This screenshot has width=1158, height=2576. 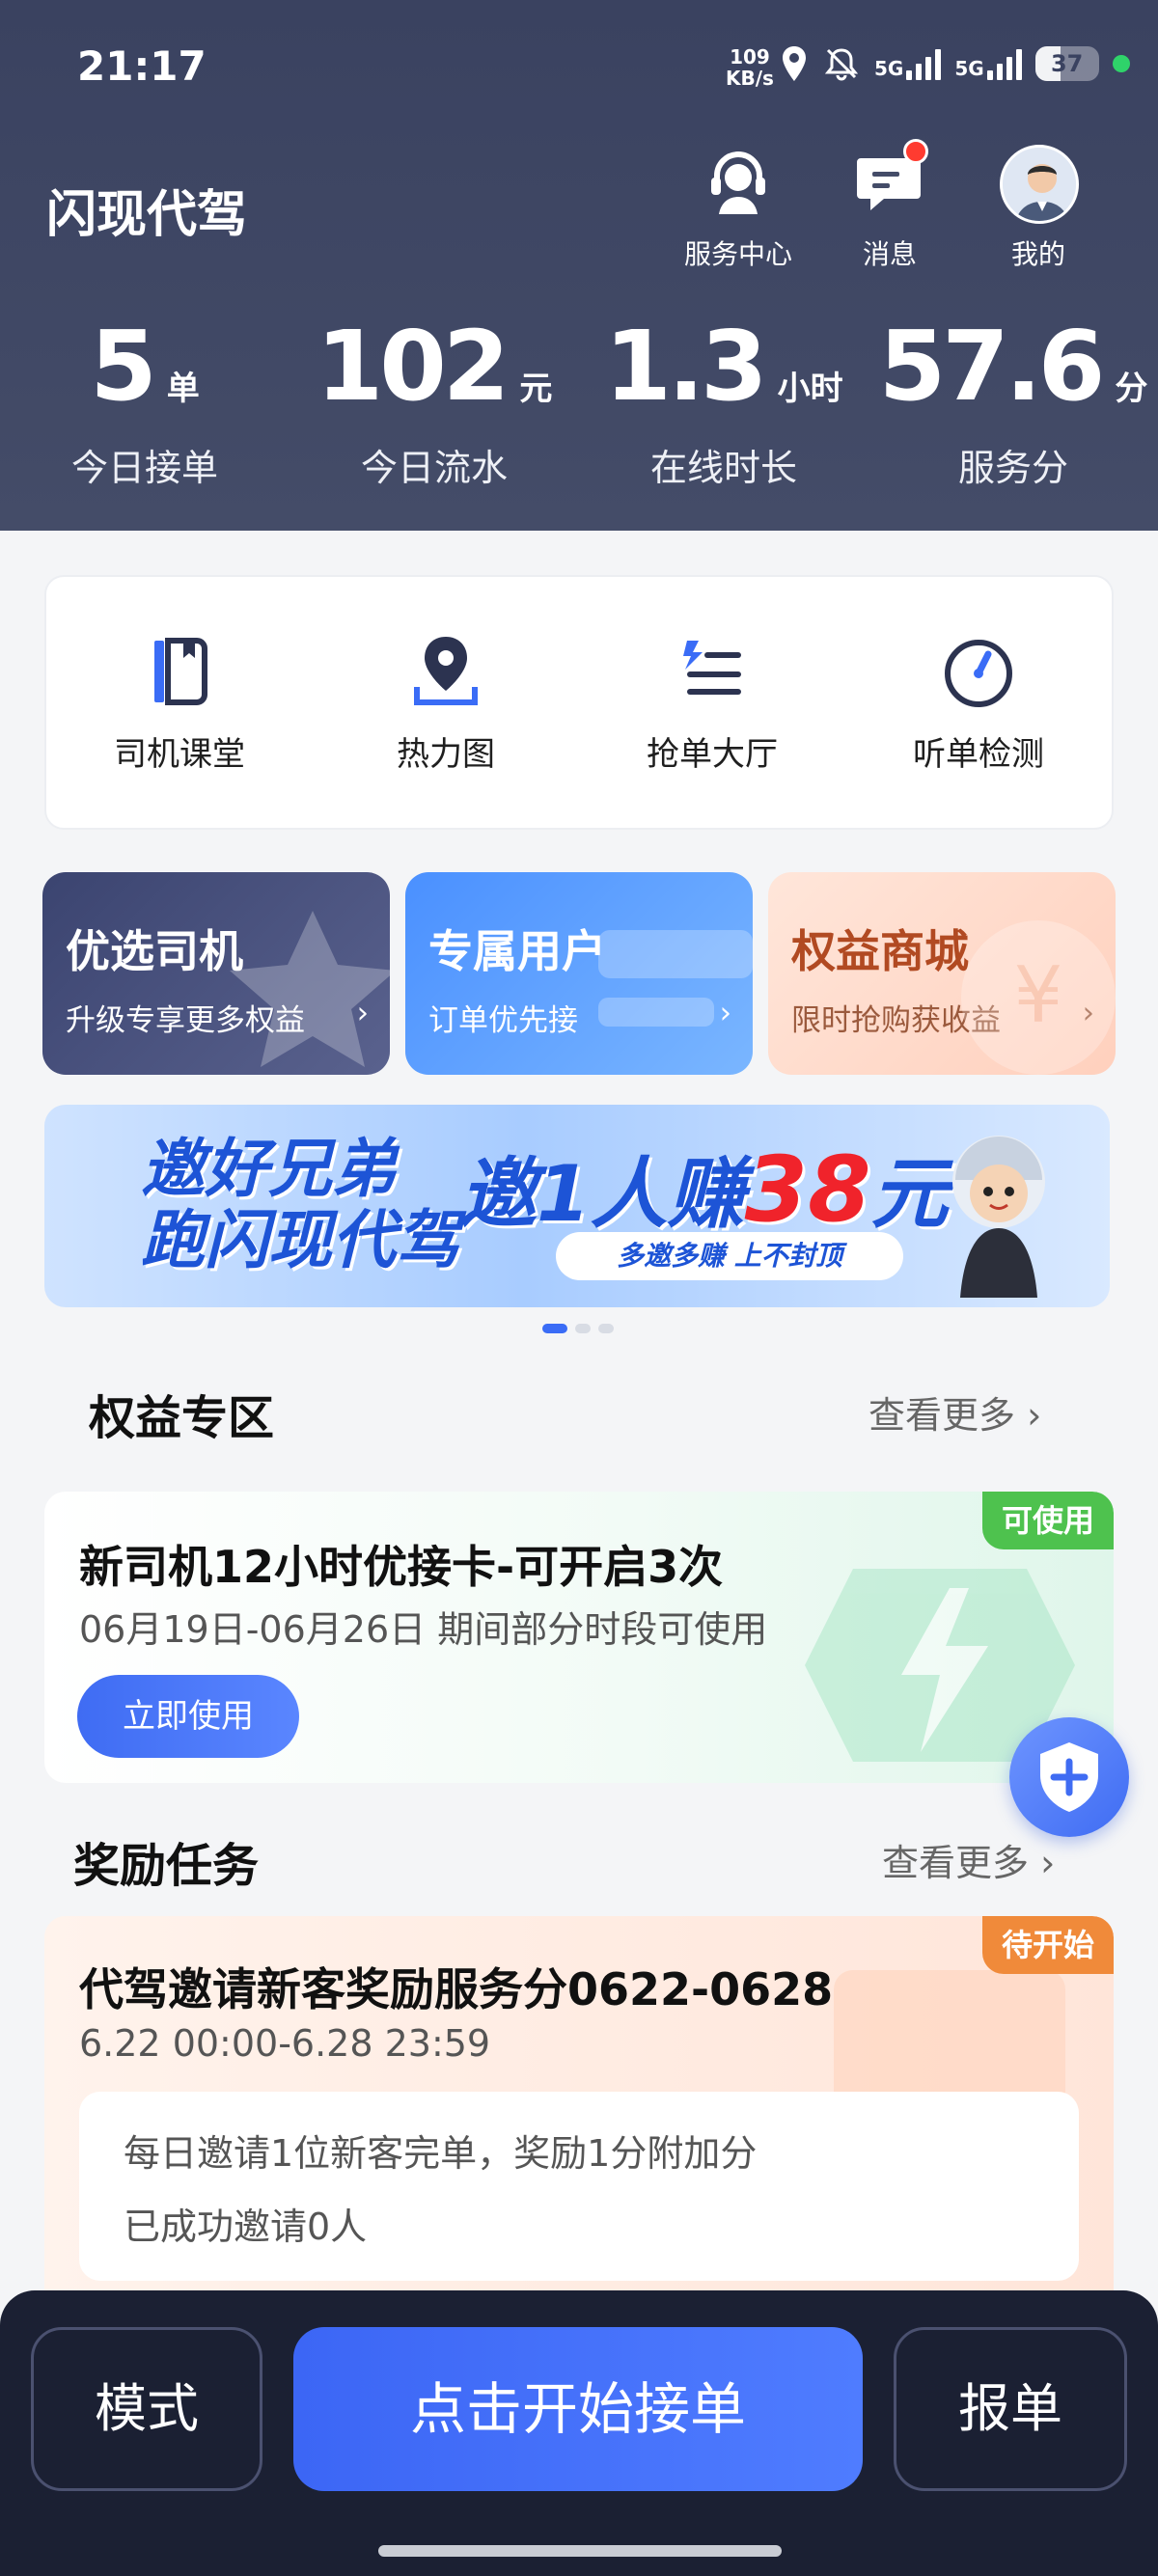 I want to click on stat-unit: 单, so click(x=183, y=389).